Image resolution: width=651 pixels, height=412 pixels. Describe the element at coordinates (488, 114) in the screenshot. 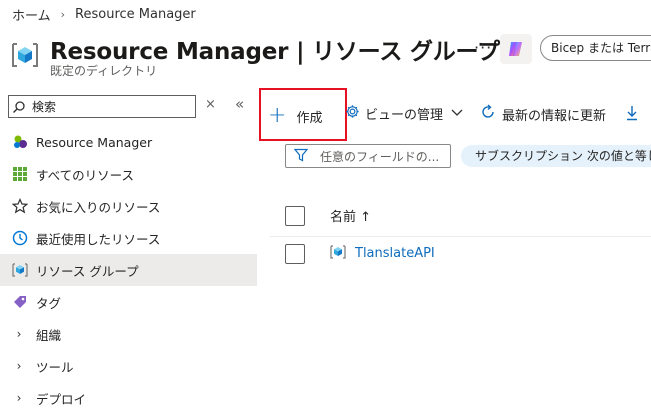

I see `refresh-icon` at that location.